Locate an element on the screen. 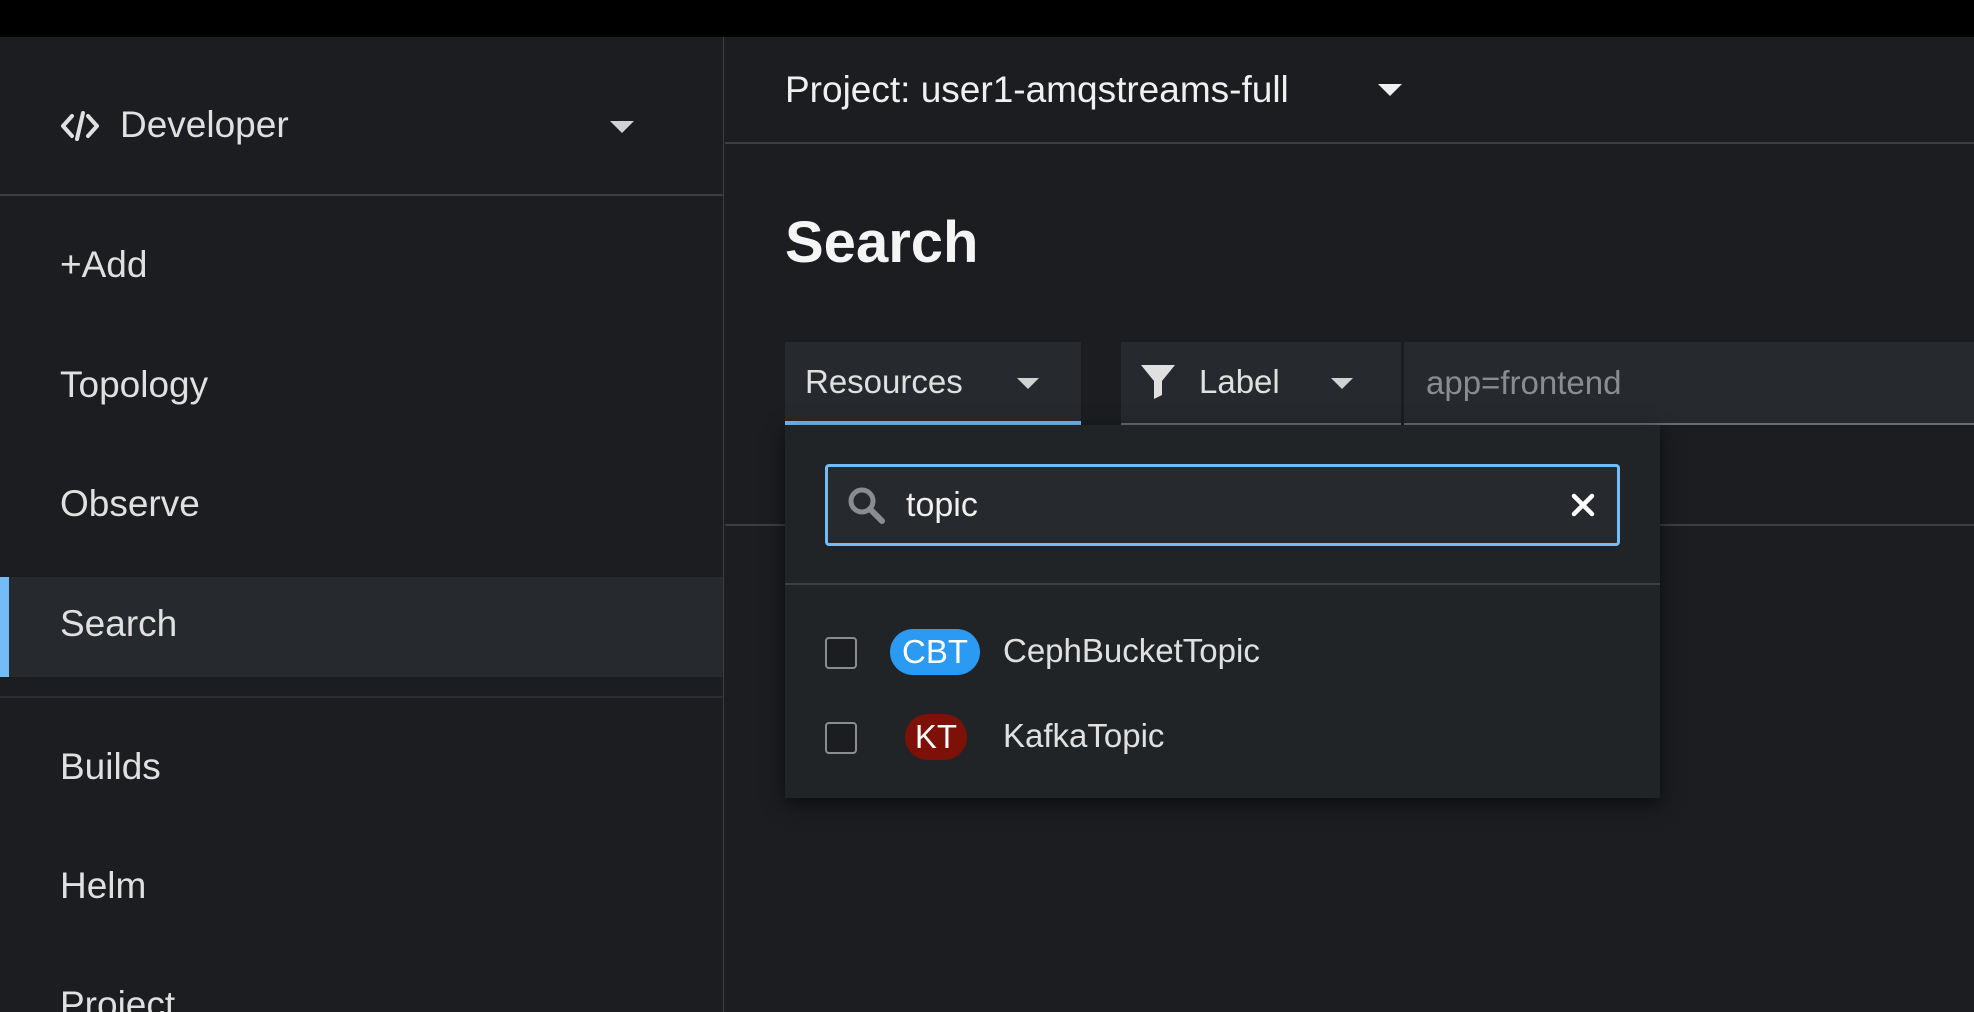 This screenshot has width=1974, height=1012. sidebar-item-add: +Add is located at coordinates (361, 267).